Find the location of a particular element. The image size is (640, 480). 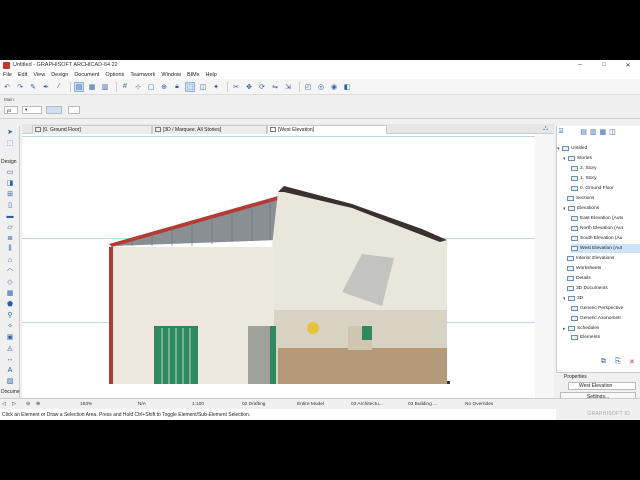

canvas-scroll-strip is located at coordinates (544, 266).